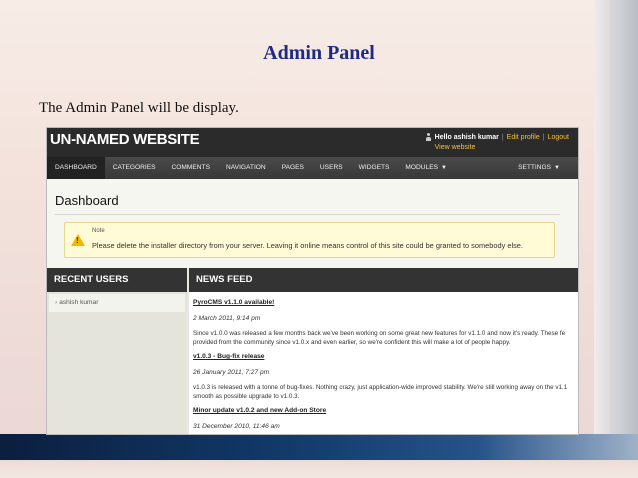  I want to click on nav-item-users: USERS, so click(331, 168).